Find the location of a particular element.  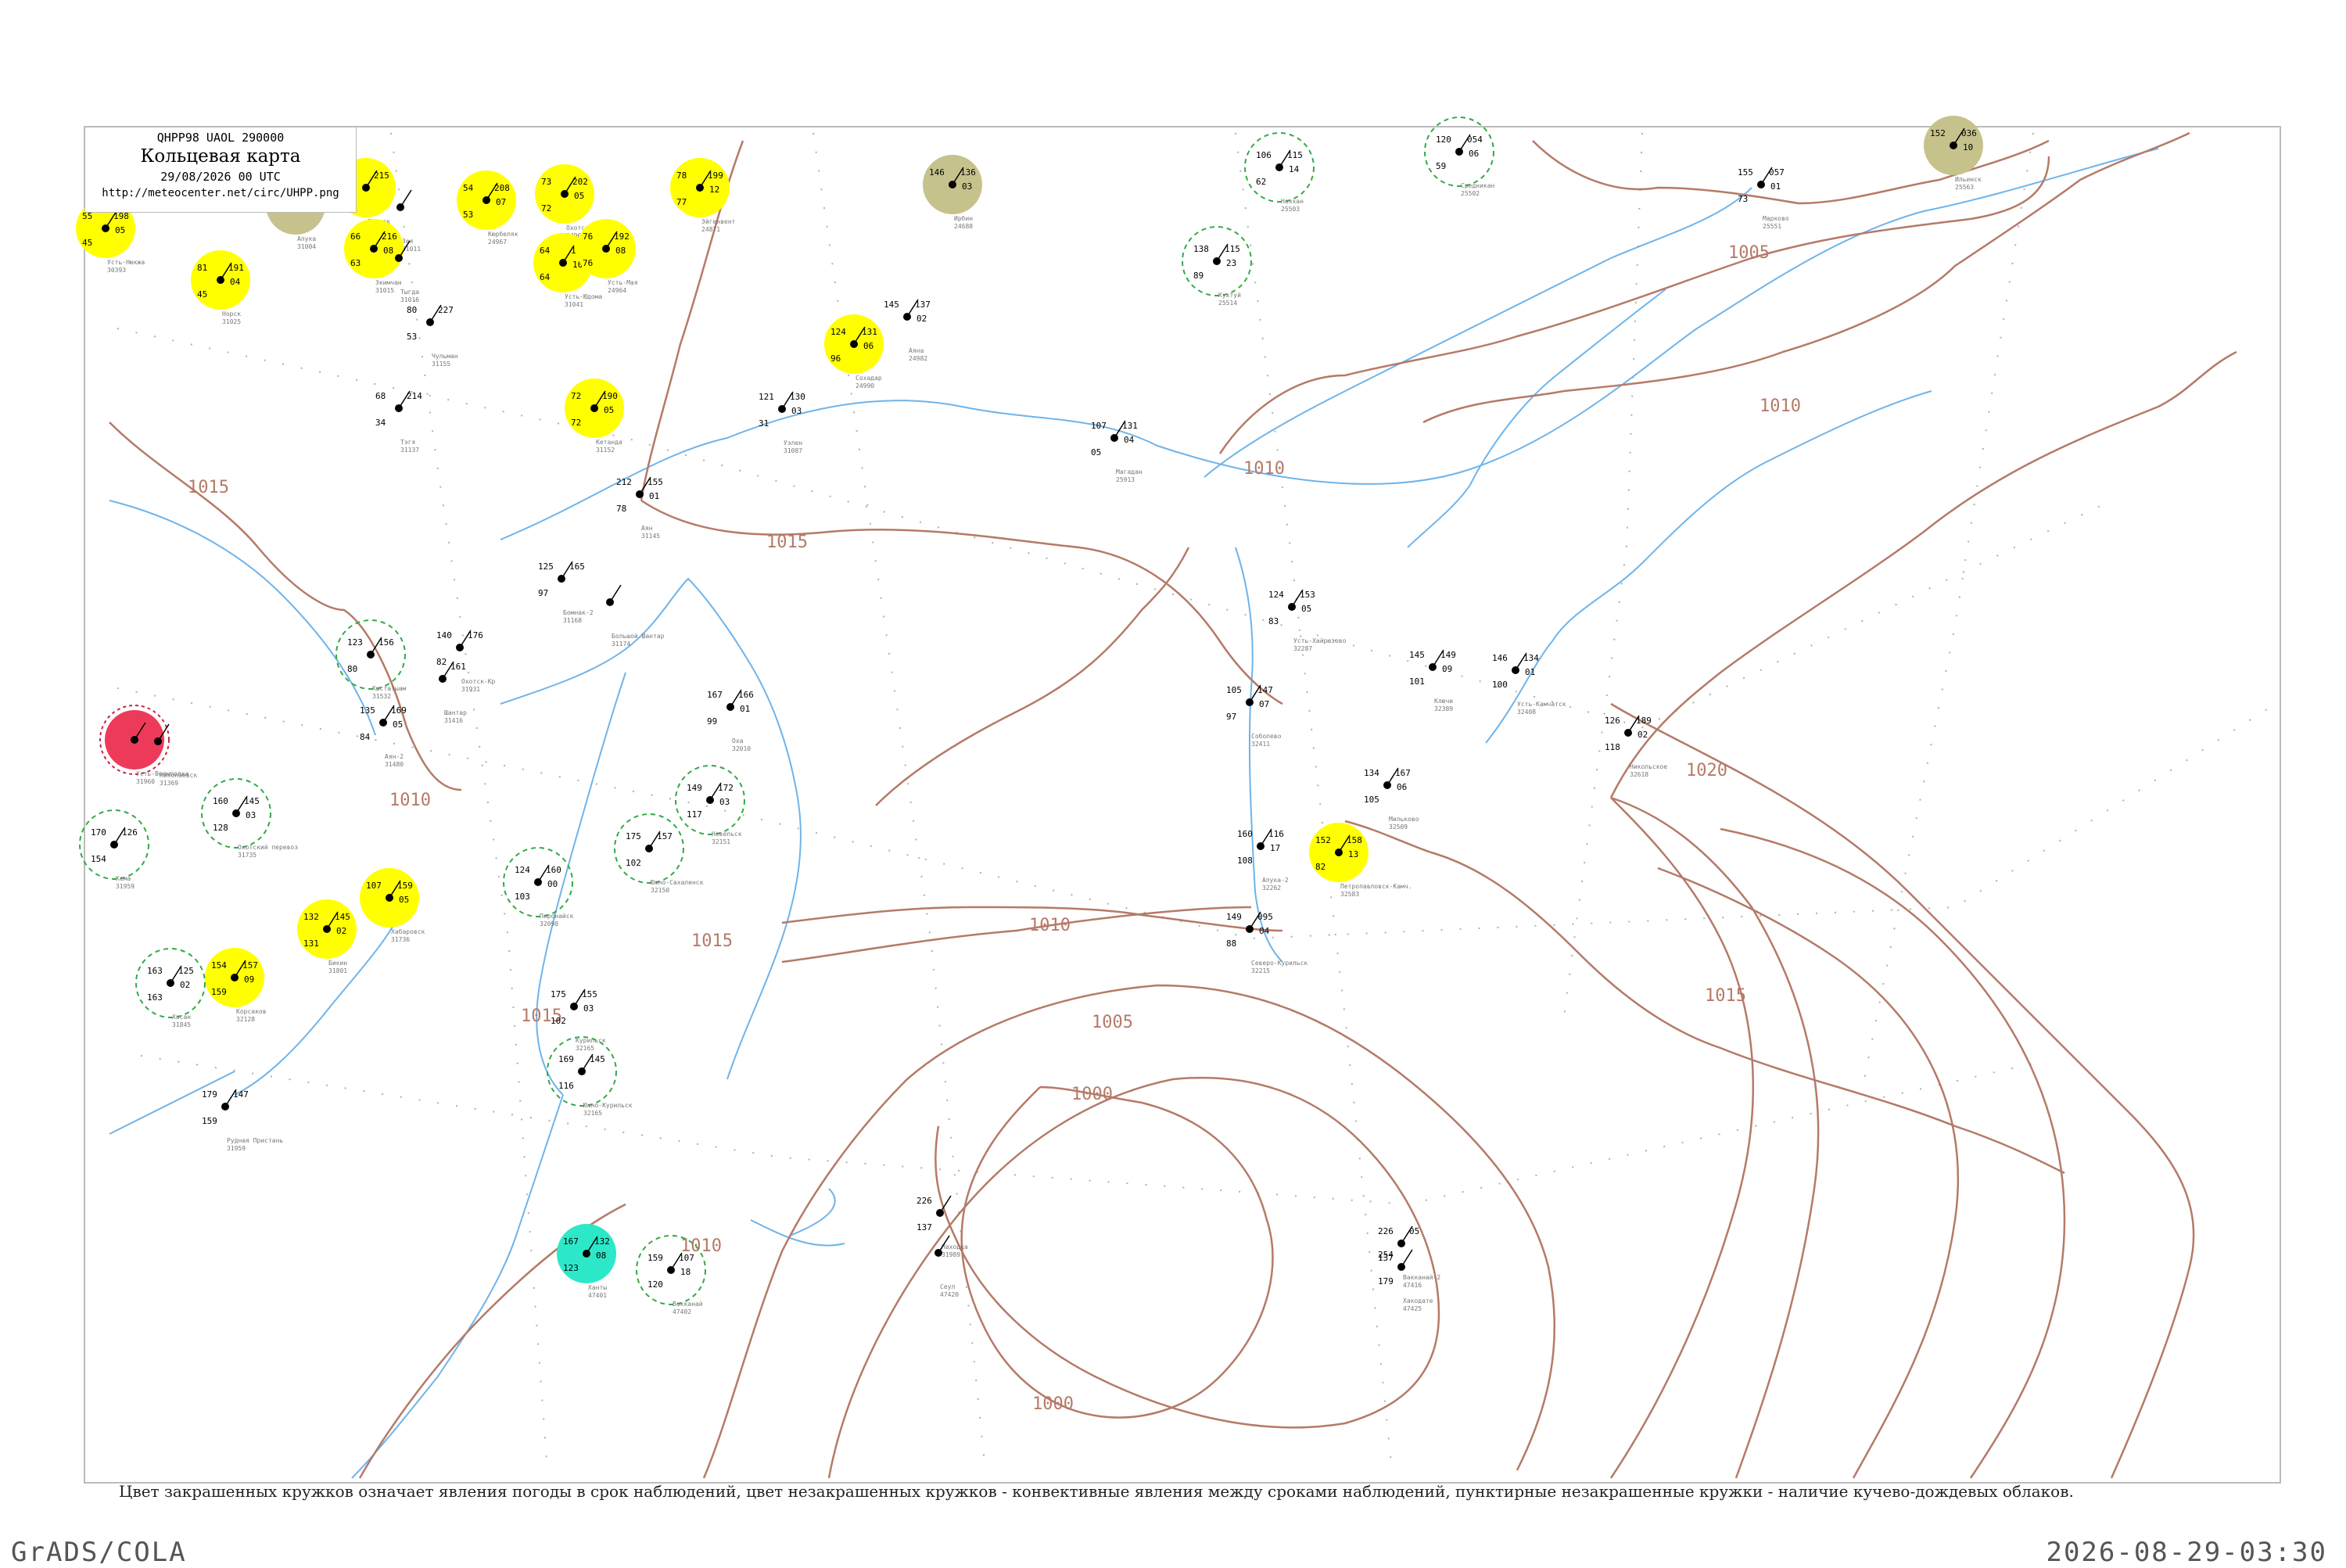

station-name: Мильково is located at coordinates (1404, 819).